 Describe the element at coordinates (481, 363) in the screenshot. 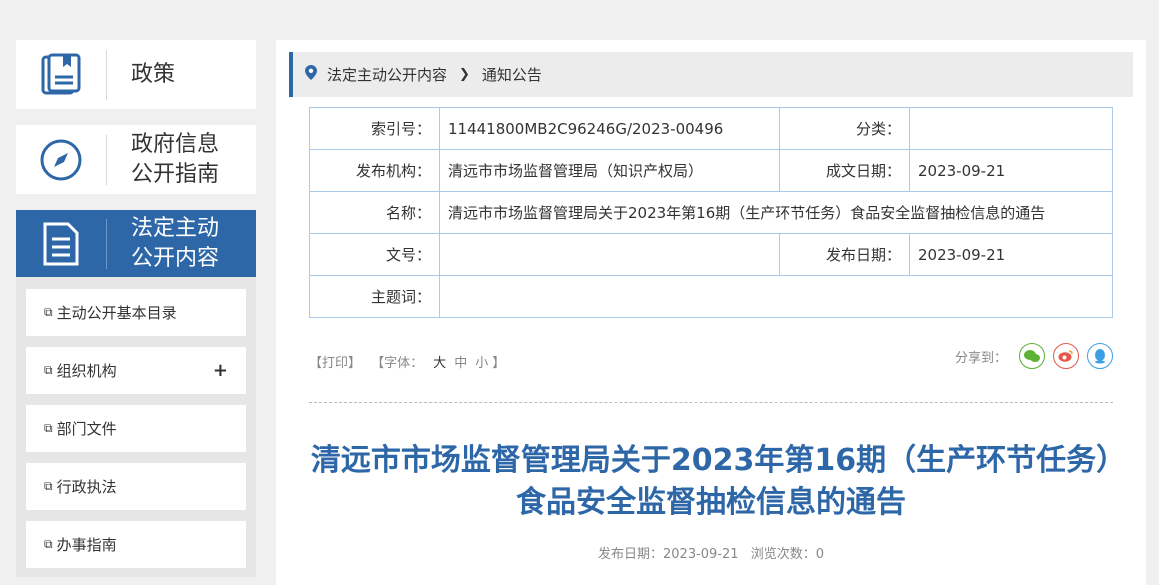

I see `font-small-button: 小` at that location.